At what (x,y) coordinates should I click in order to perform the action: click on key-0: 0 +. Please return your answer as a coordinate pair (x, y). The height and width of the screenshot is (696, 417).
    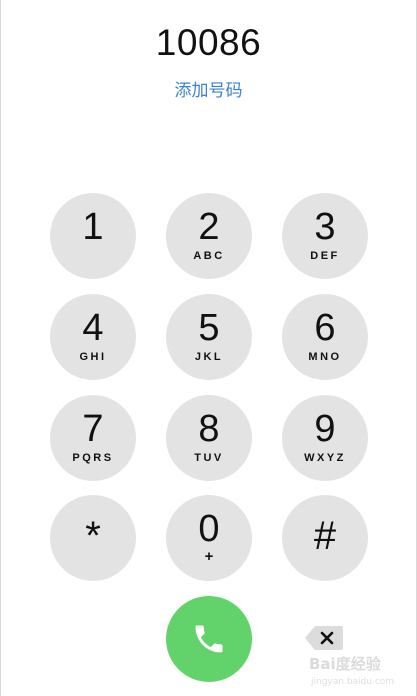
    Looking at the image, I should click on (209, 538).